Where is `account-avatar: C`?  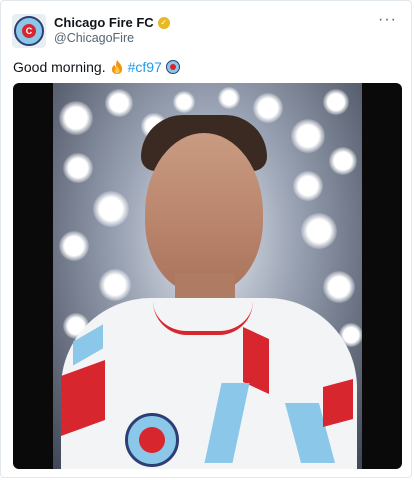
account-avatar: C is located at coordinates (29, 31).